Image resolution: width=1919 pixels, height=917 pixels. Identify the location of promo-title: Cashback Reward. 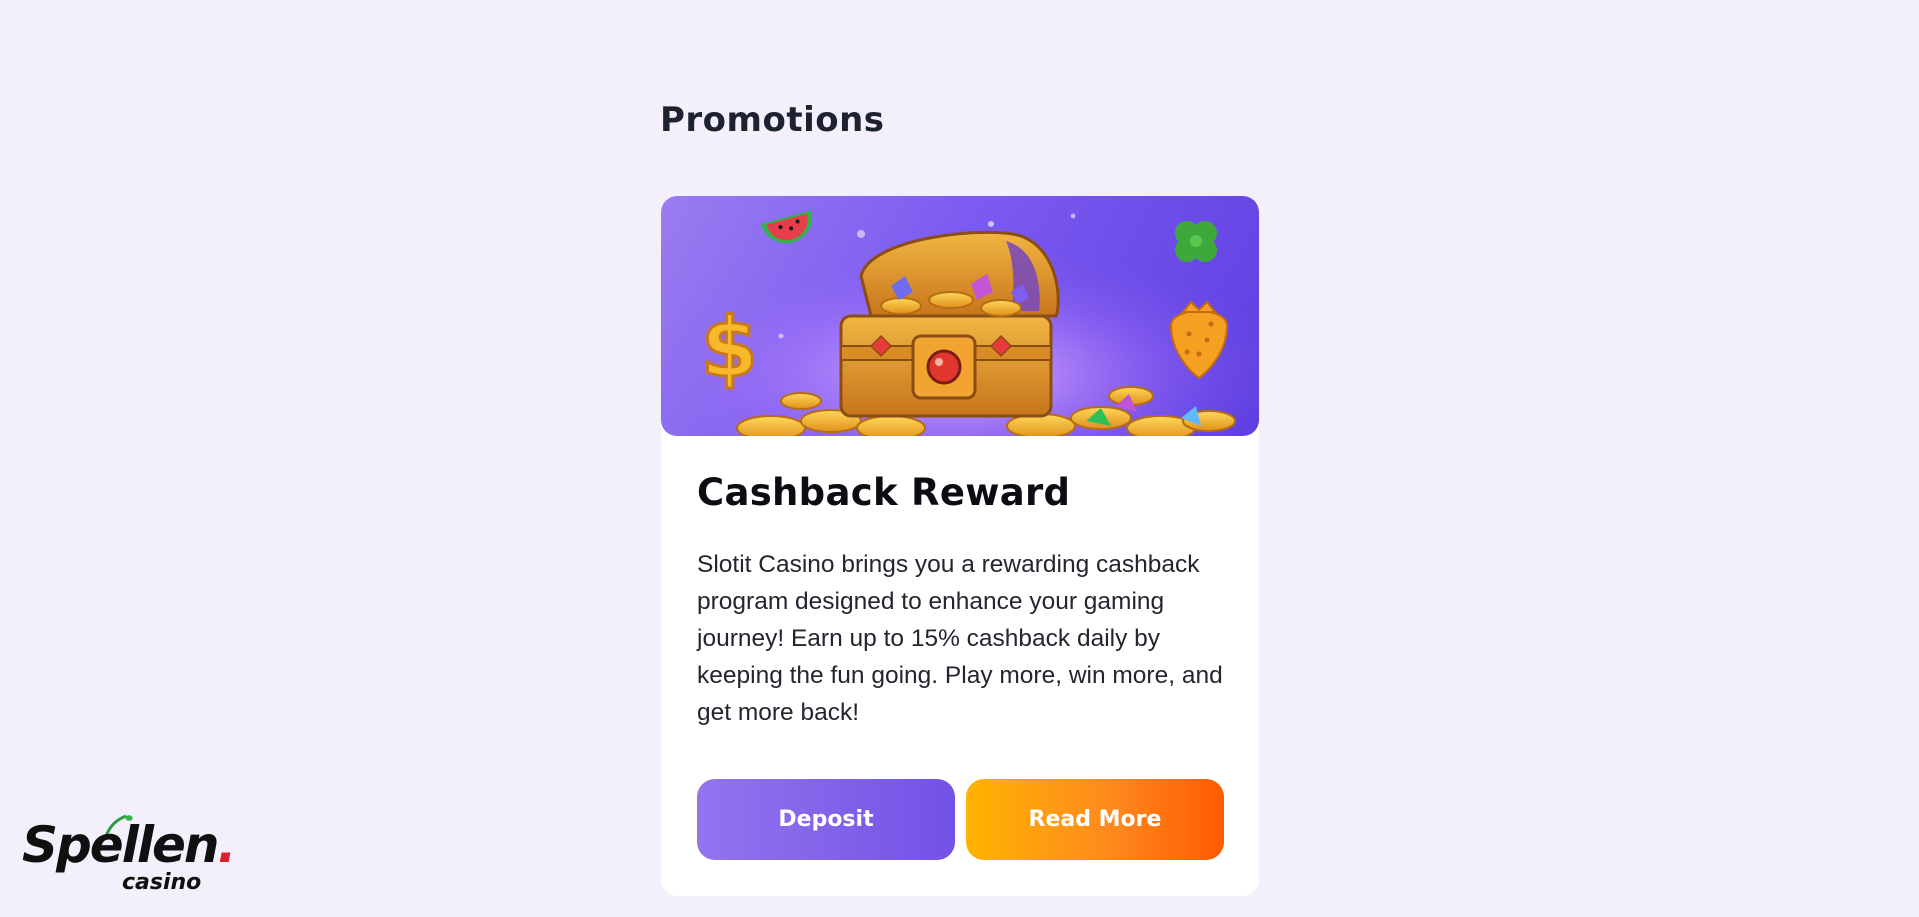
(884, 492).